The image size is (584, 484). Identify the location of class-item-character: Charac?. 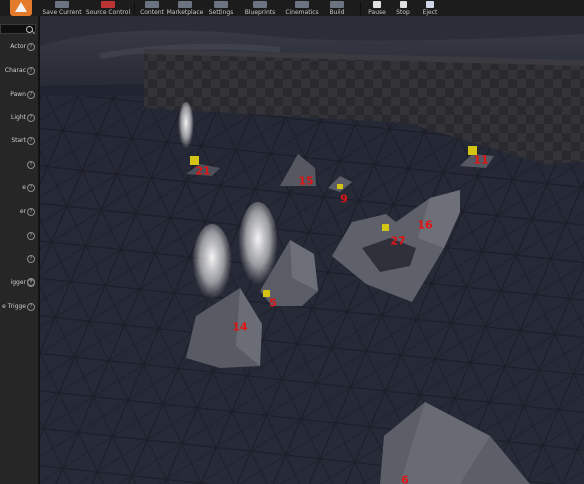
(19, 71).